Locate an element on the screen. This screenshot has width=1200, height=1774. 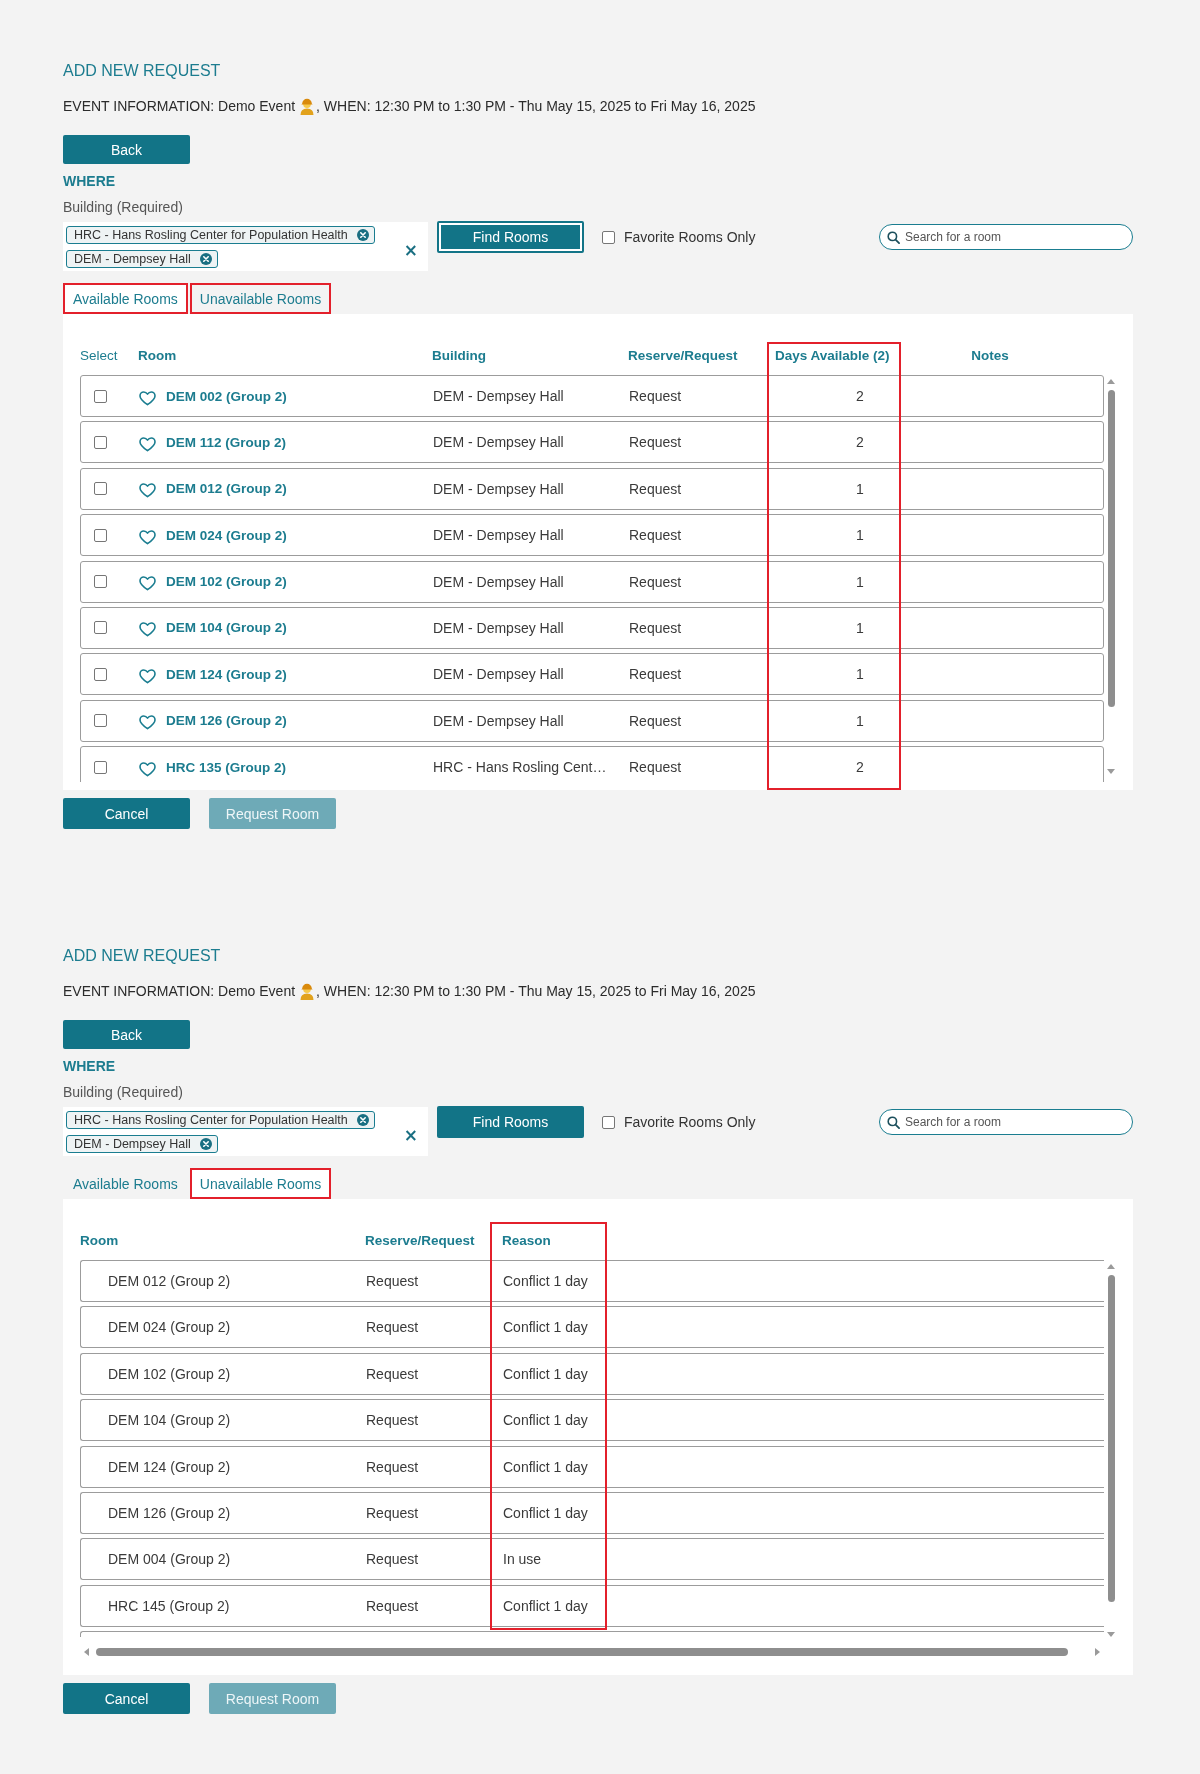
search-icon is located at coordinates (893, 237).